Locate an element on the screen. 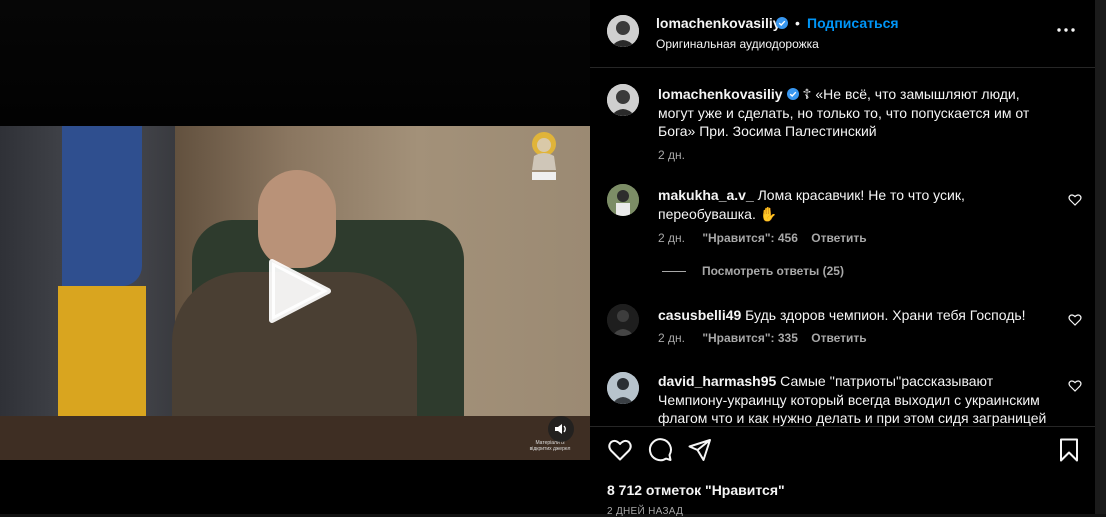  caption-avatar-image is located at coordinates (623, 100).